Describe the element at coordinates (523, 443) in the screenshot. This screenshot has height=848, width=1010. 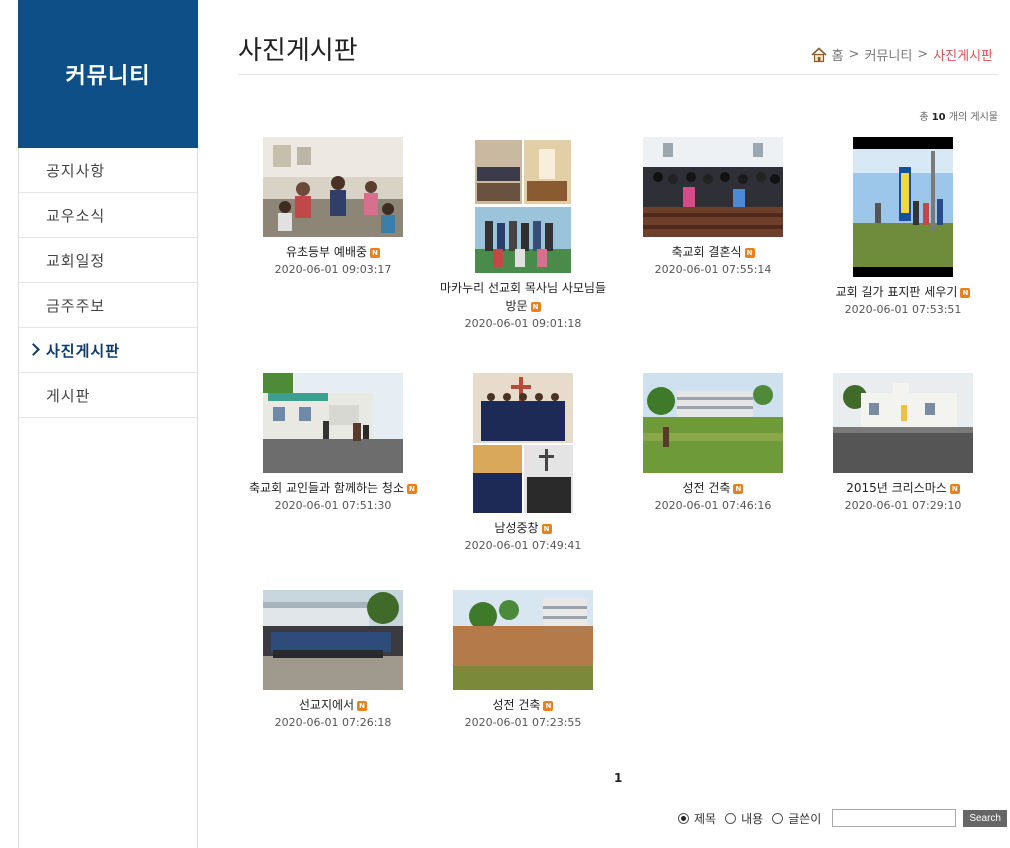
I see `choir-collage-photo` at that location.